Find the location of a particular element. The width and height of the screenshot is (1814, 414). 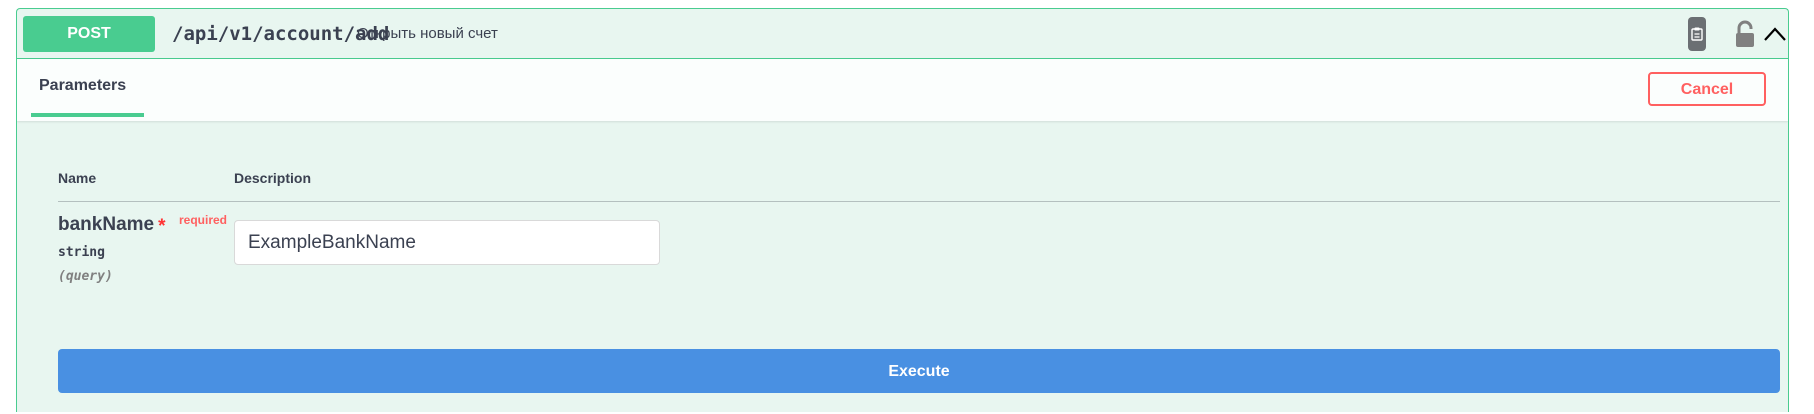

chevron-up-icon is located at coordinates (1775, 34).